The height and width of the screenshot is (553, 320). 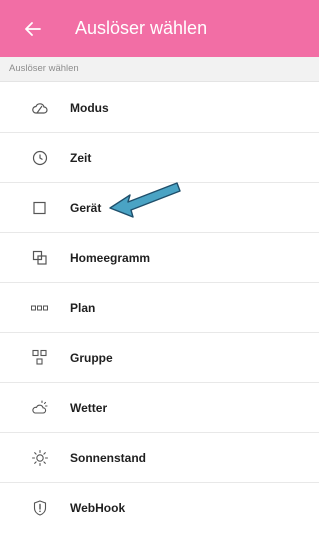 What do you see at coordinates (108, 458) in the screenshot?
I see `list-item-label: Sonnenstand` at bounding box center [108, 458].